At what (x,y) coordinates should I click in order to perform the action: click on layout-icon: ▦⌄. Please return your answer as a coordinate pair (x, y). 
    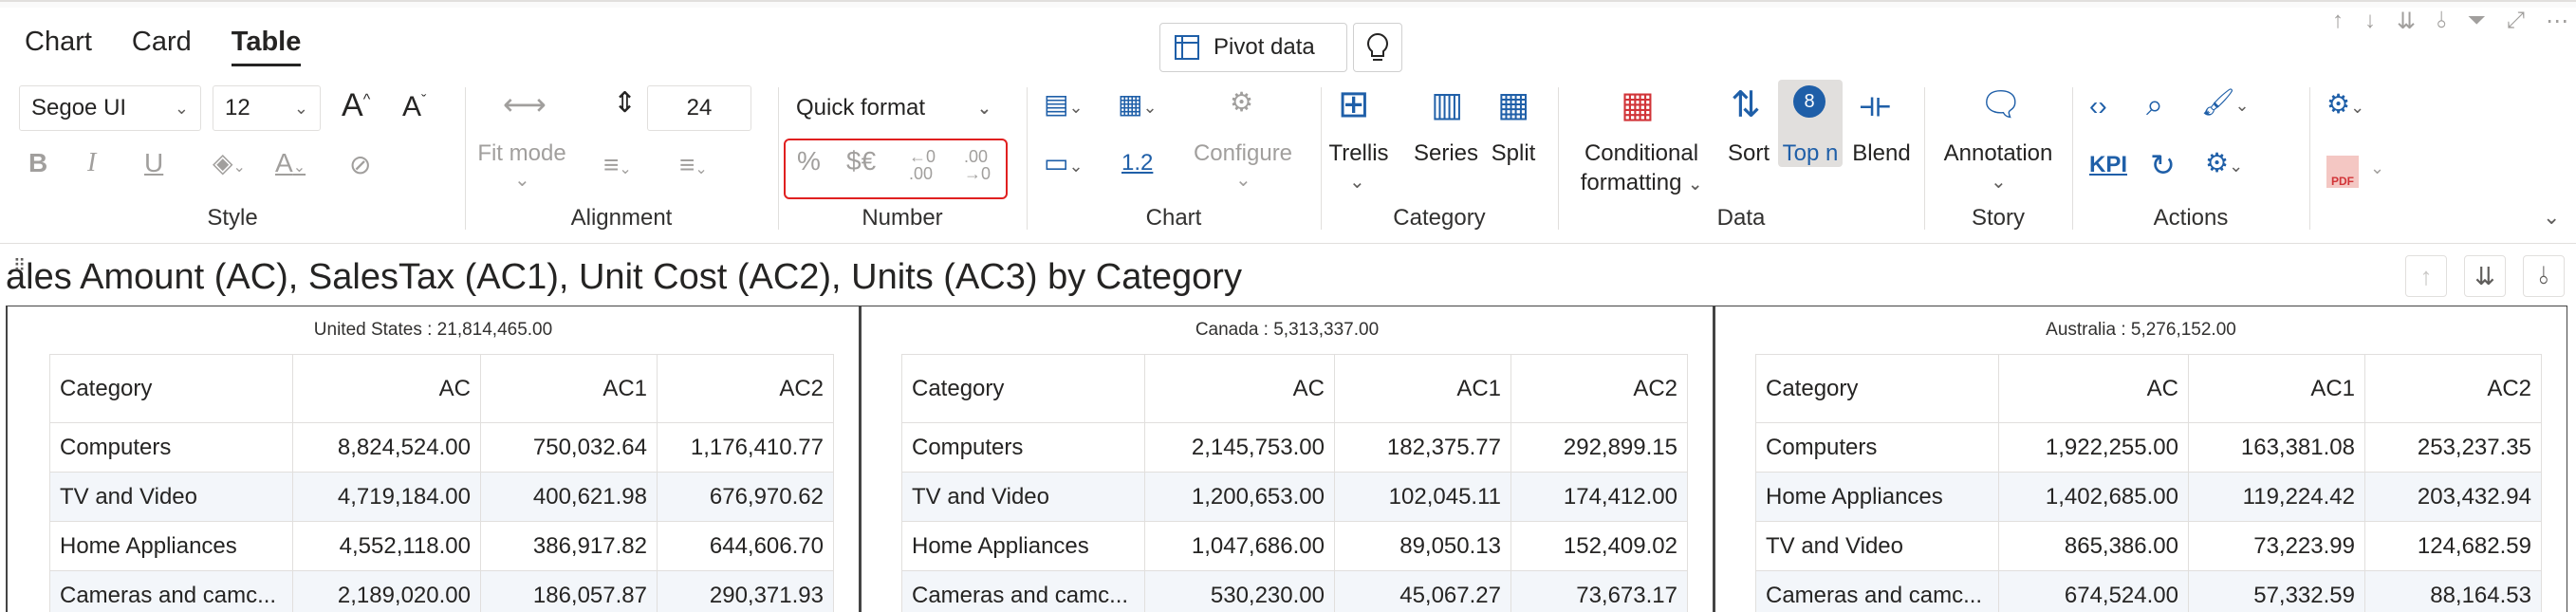
    Looking at the image, I should click on (1138, 105).